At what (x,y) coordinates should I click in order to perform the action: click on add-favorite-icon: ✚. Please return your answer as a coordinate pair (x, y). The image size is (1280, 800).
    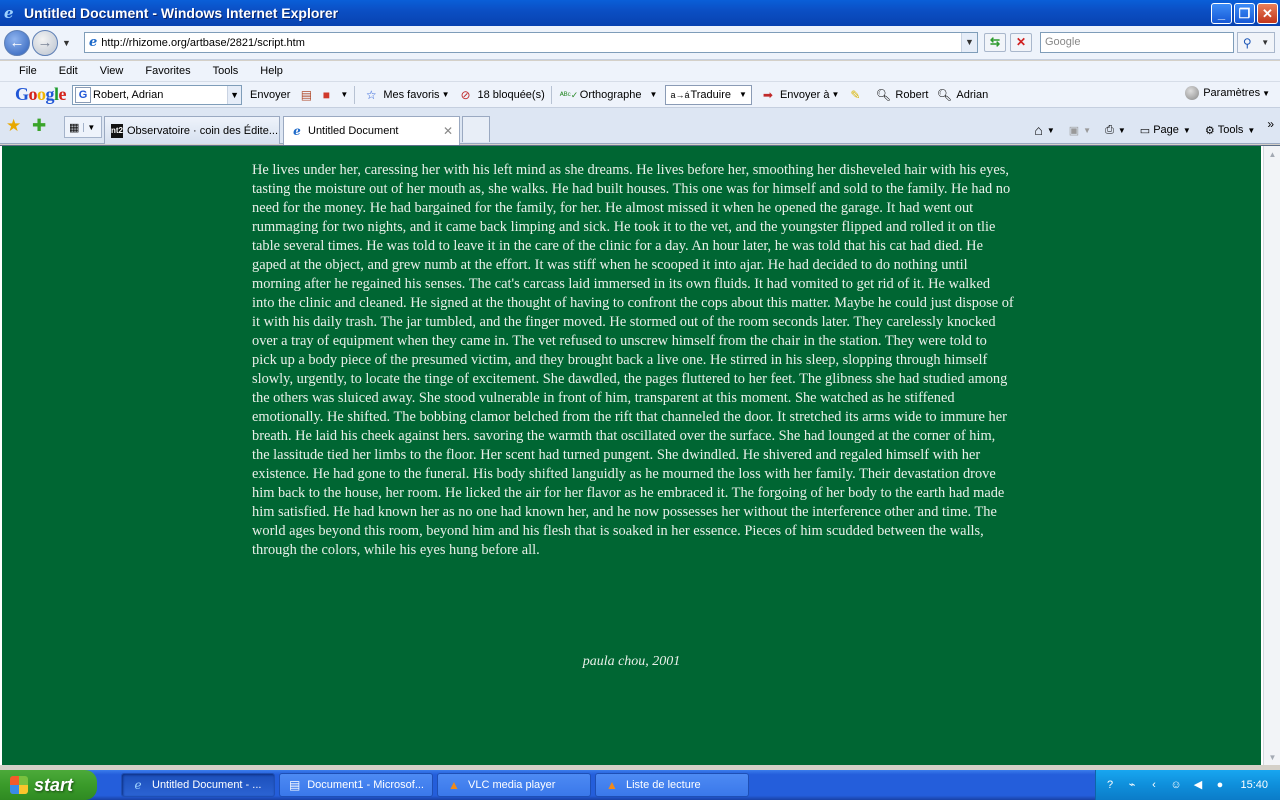
    Looking at the image, I should click on (39, 126).